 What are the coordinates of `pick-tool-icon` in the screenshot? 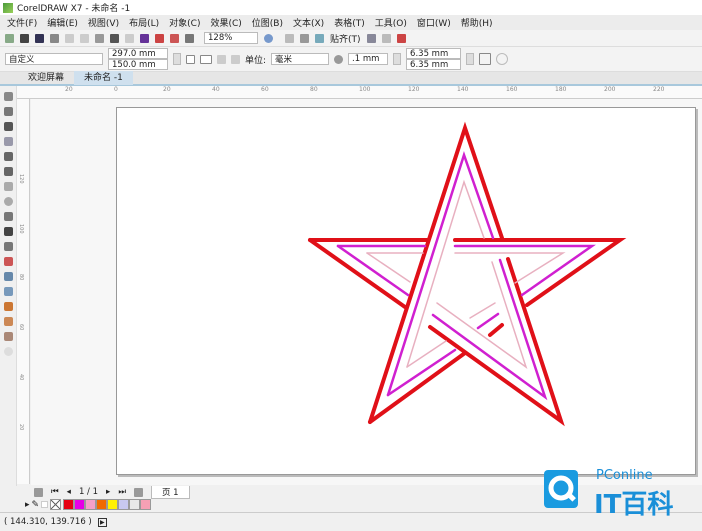 It's located at (8, 96).